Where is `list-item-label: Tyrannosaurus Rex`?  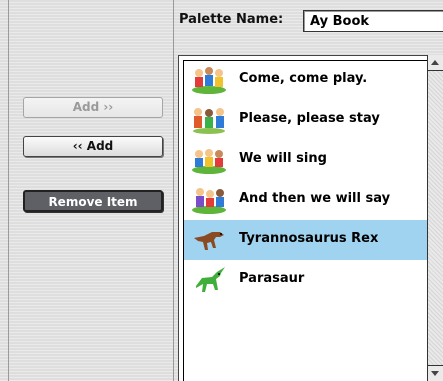
list-item-label: Tyrannosaurus Rex is located at coordinates (309, 238).